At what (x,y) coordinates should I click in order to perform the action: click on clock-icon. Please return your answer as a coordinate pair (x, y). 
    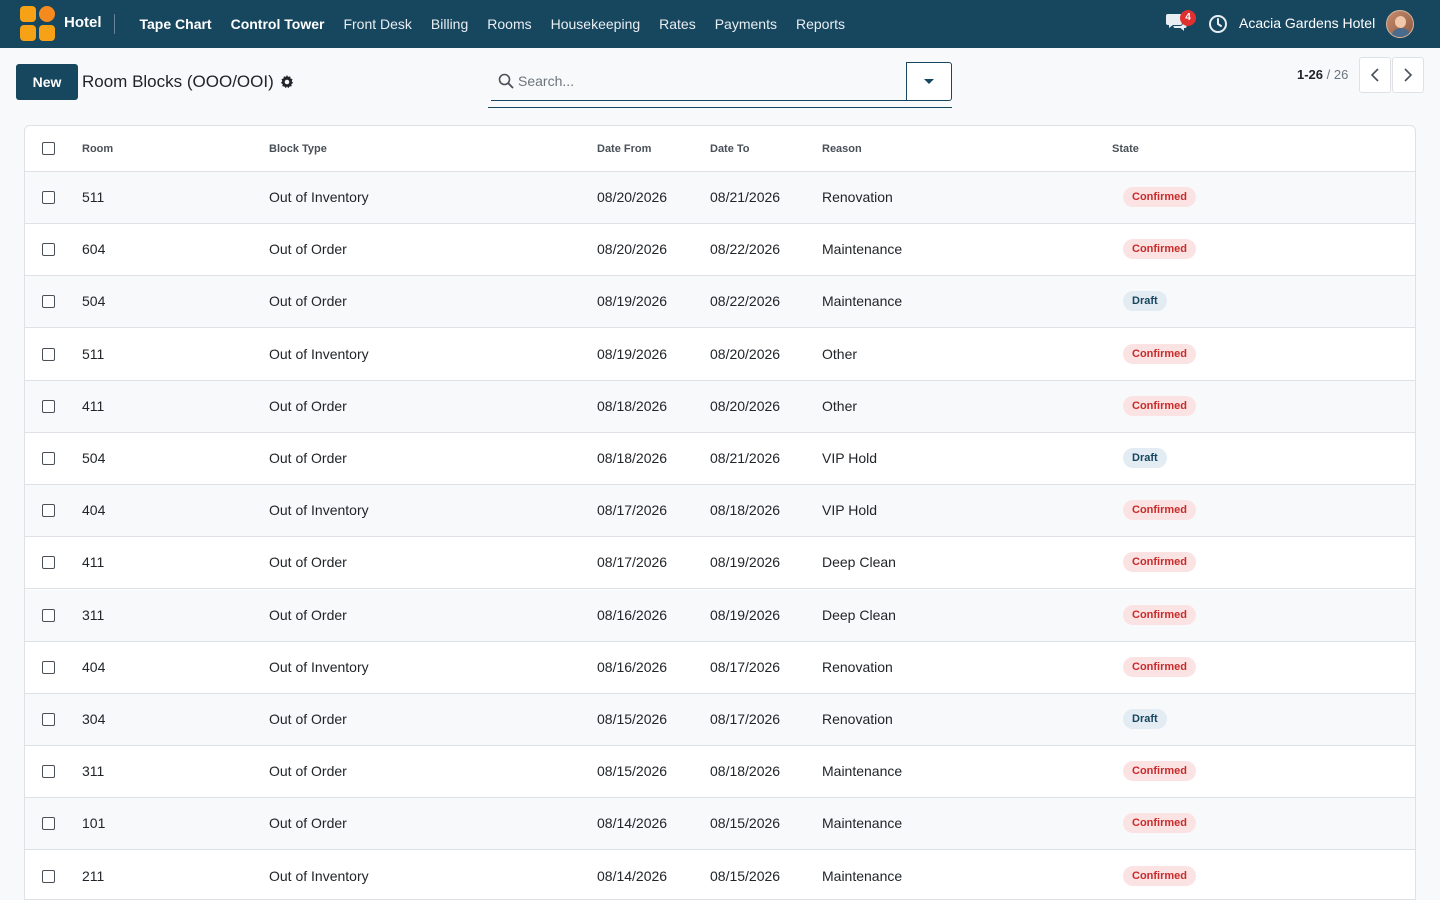
    Looking at the image, I should click on (1218, 24).